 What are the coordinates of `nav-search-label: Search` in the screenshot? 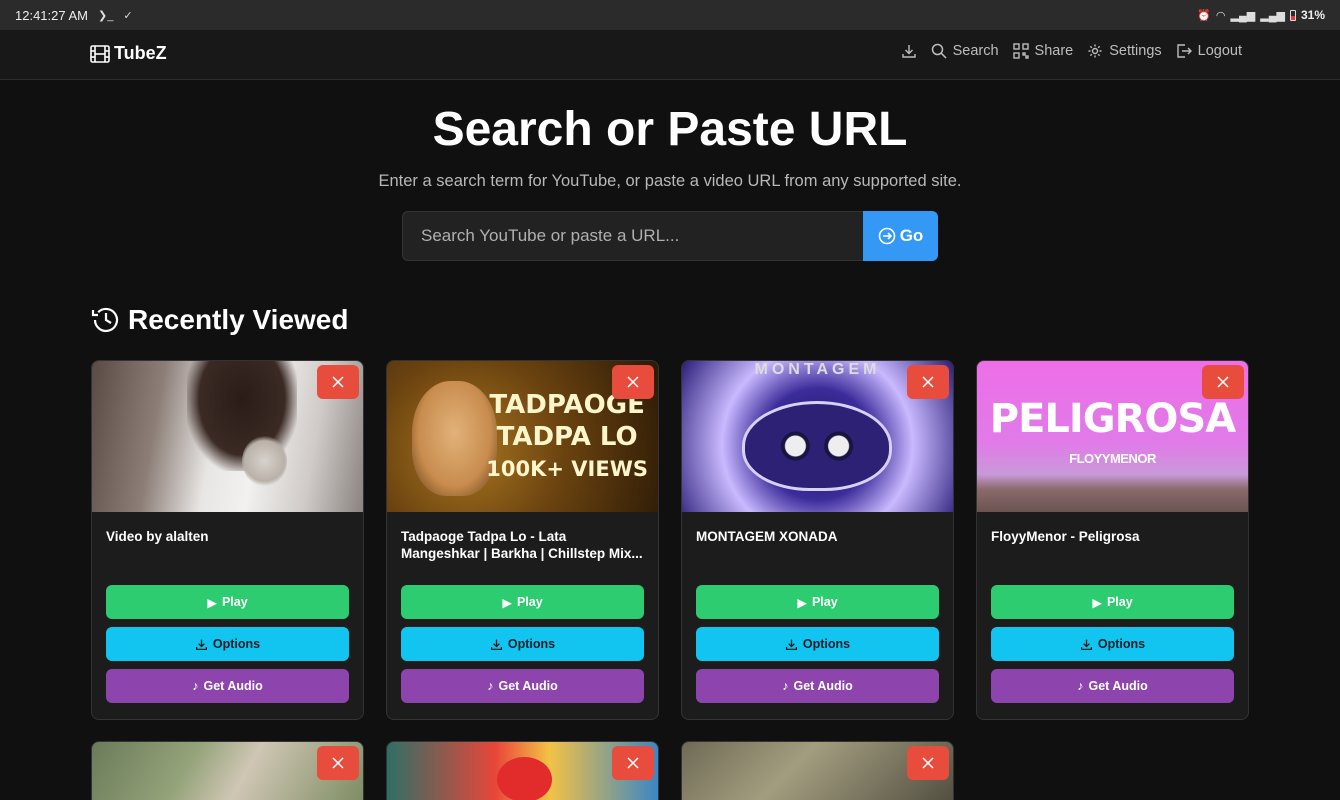 It's located at (975, 51).